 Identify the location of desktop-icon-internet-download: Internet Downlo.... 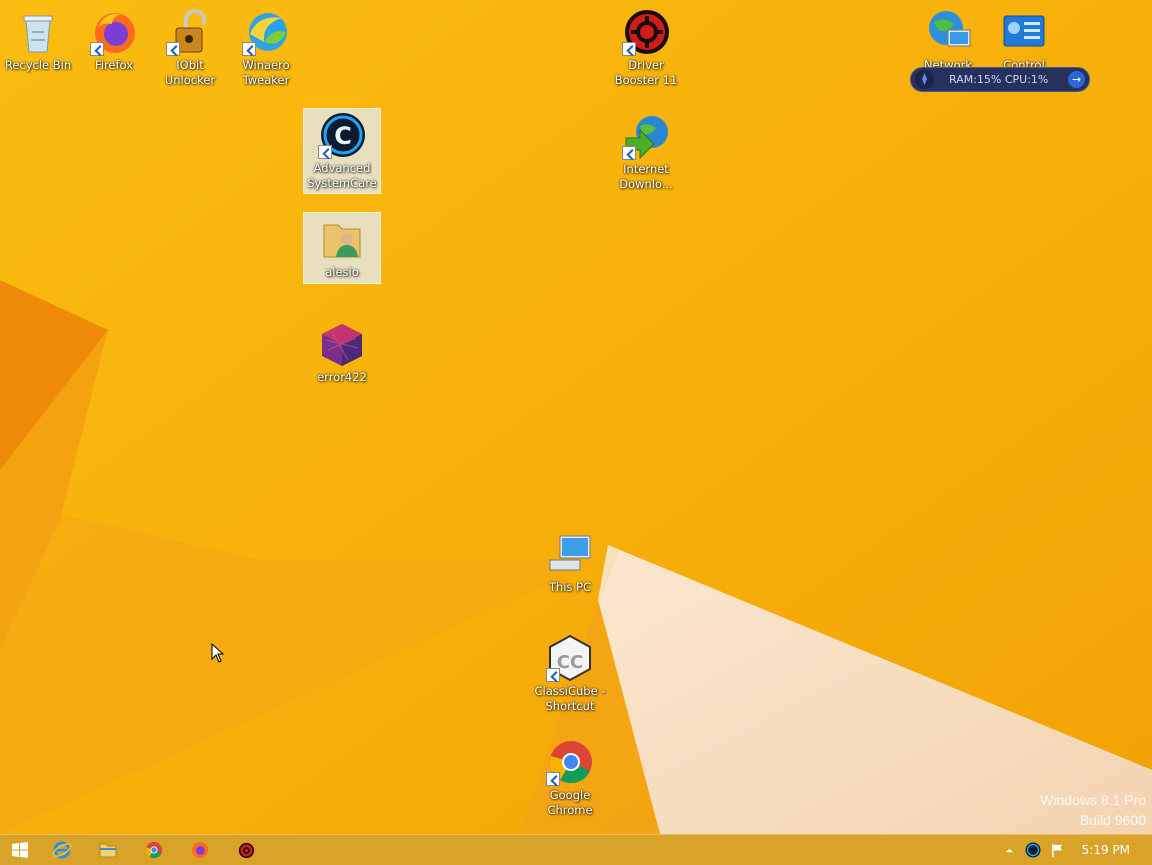
(646, 151).